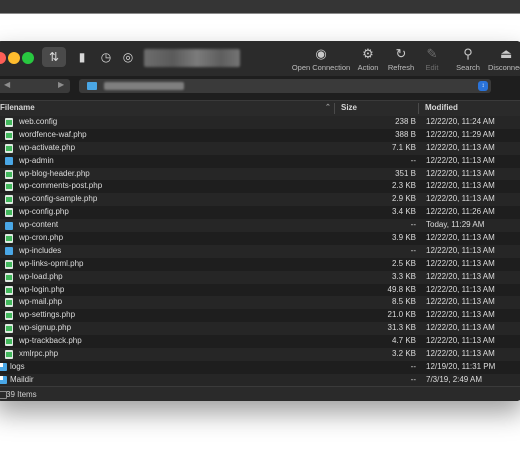 Image resolution: width=520 pixels, height=454 pixels. Describe the element at coordinates (260, 122) in the screenshot. I see `file-row: web.config 238 B 12/22/20, 11:24 AM` at that location.